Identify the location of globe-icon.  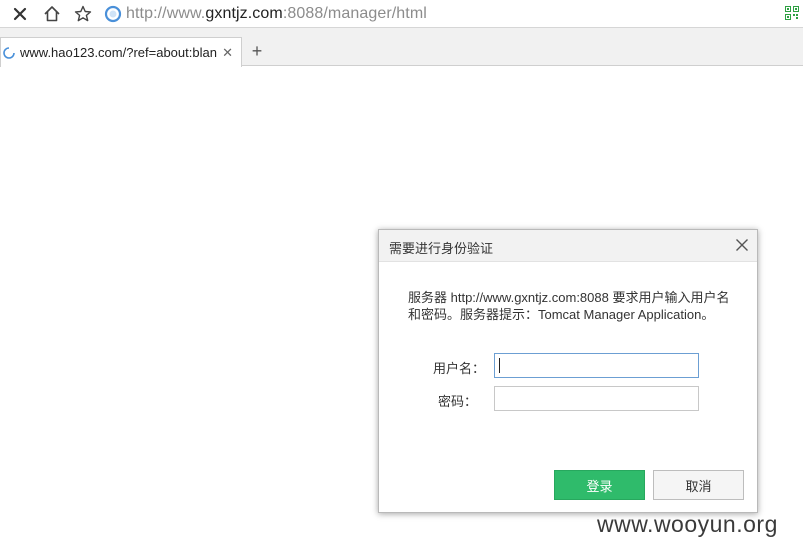
(113, 14).